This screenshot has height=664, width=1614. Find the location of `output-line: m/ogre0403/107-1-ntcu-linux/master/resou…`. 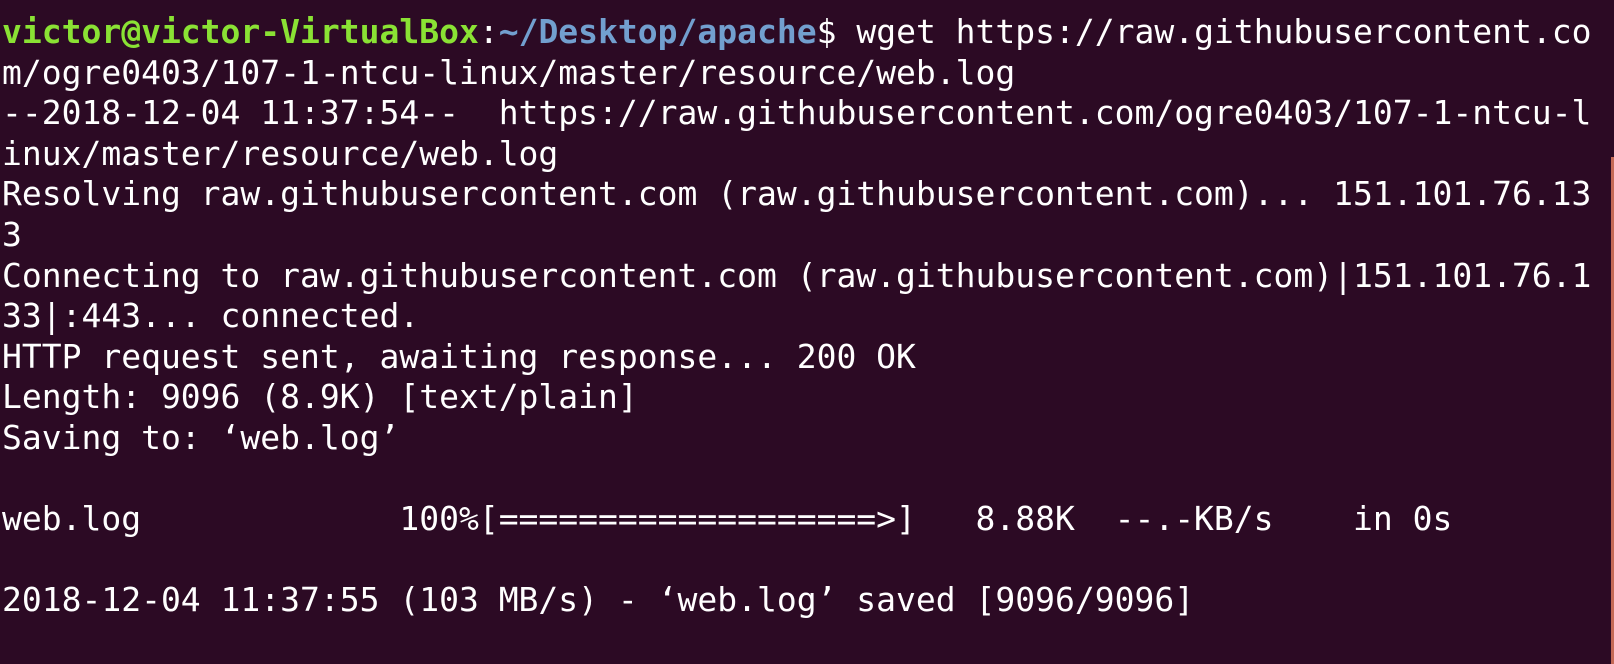

output-line: m/ogre0403/107-1-ntcu-linux/master/resou… is located at coordinates (509, 72).